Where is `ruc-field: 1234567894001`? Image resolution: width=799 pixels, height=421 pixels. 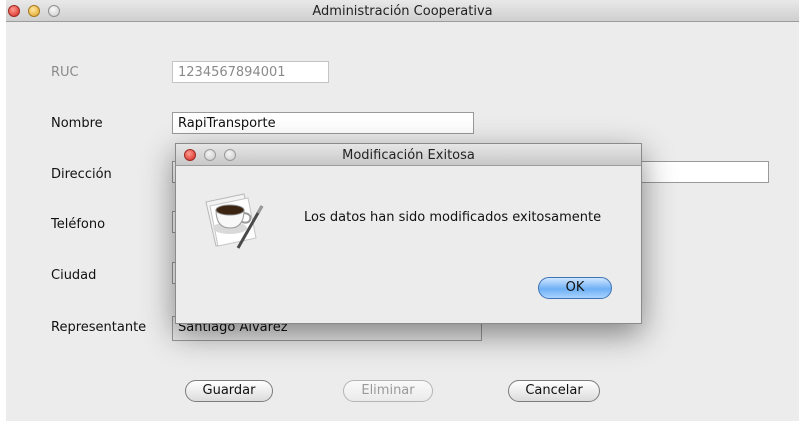 ruc-field: 1234567894001 is located at coordinates (250, 72).